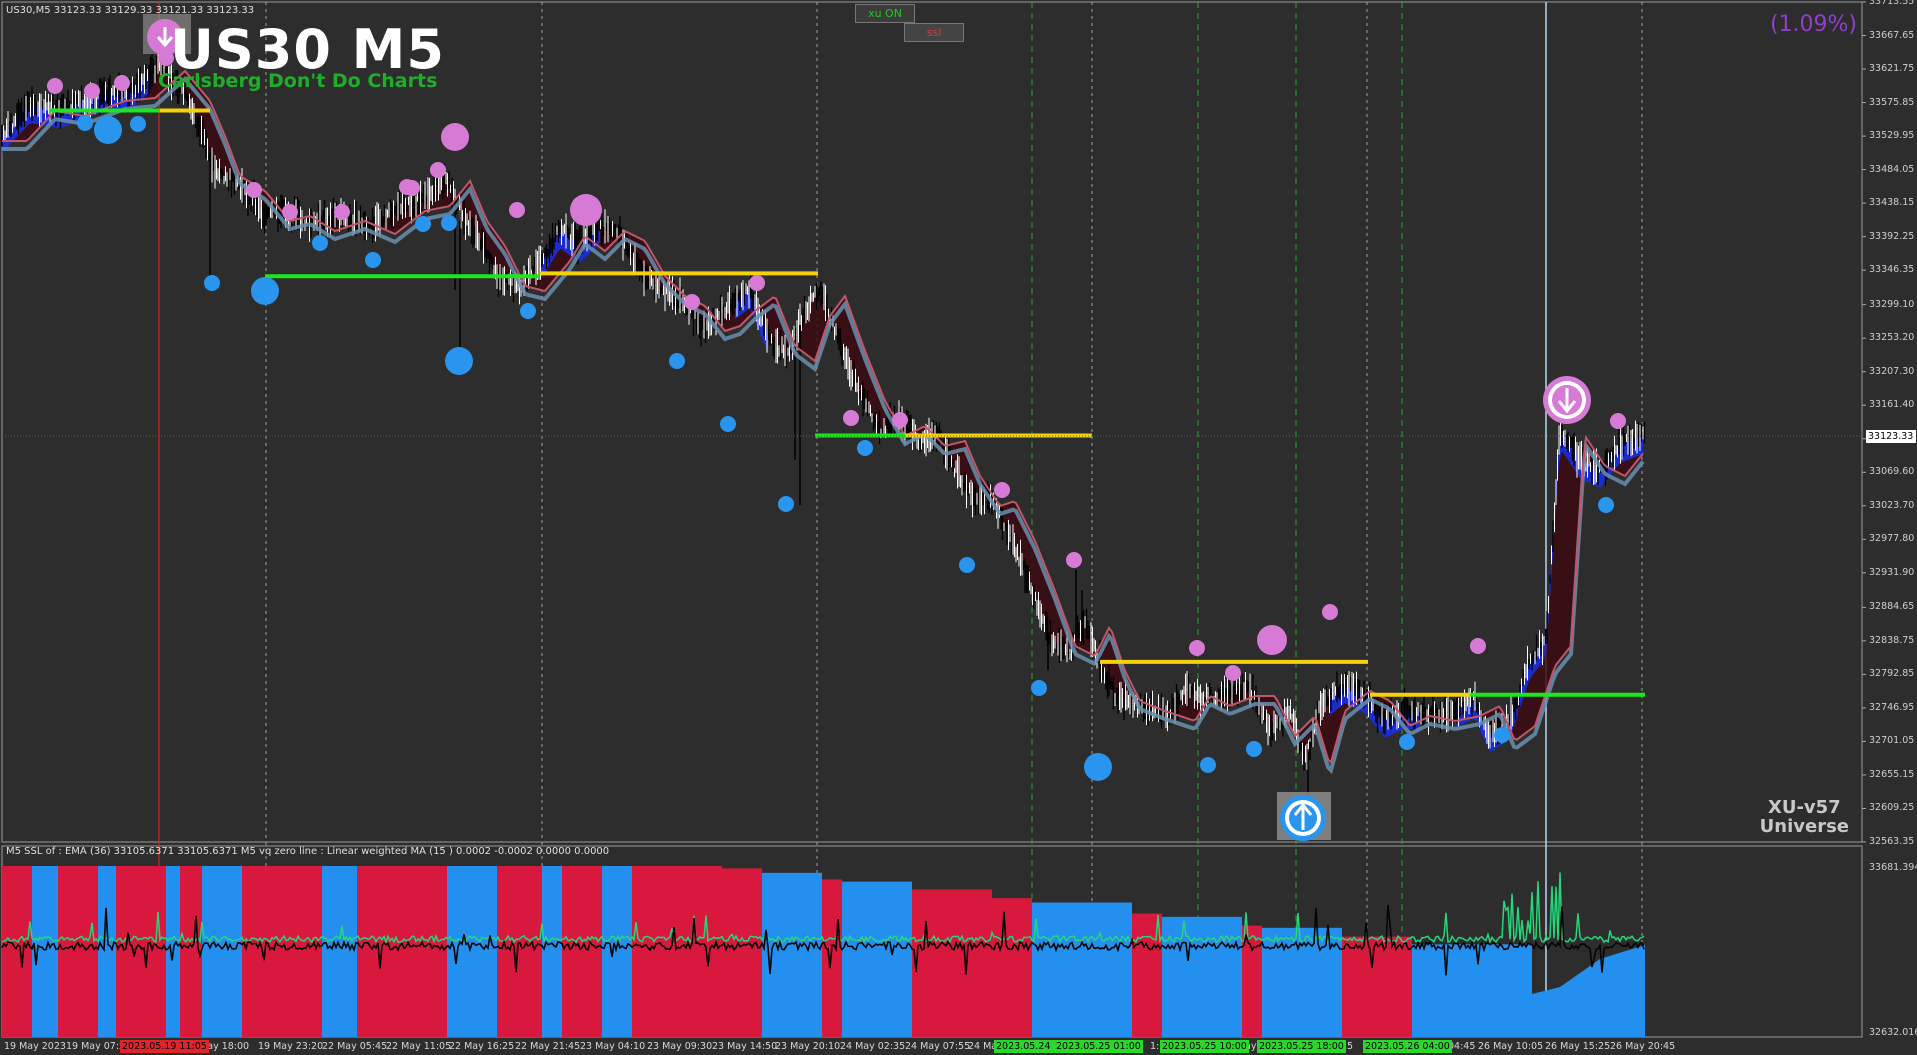 The height and width of the screenshot is (1055, 1917). I want to click on price-tick-label: 32609.25, so click(1892, 808).